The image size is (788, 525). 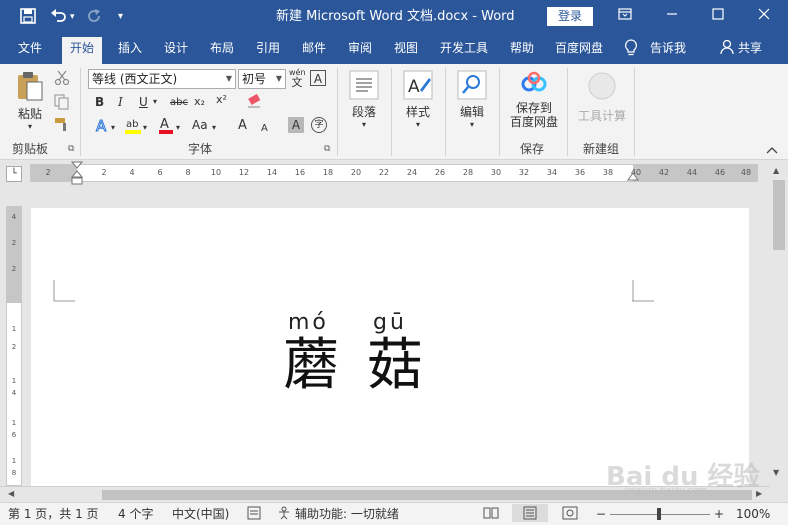 I want to click on language-status: 中文(中国), so click(x=200, y=514).